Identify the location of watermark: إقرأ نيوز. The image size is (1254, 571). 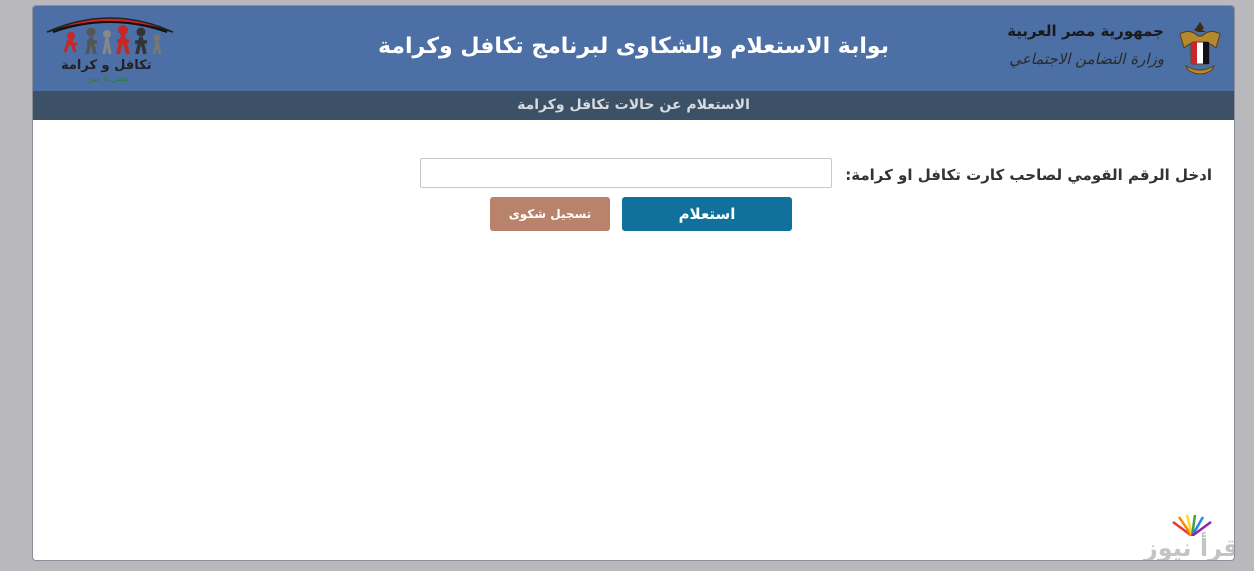
(1184, 537).